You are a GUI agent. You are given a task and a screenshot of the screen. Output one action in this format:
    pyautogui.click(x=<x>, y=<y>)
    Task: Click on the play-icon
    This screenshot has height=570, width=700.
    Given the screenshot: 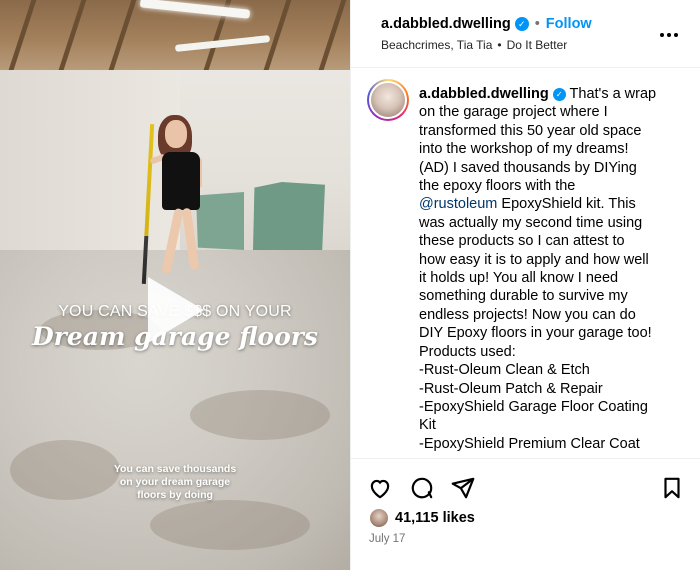 What is the action you would take?
    pyautogui.click(x=176, y=310)
    